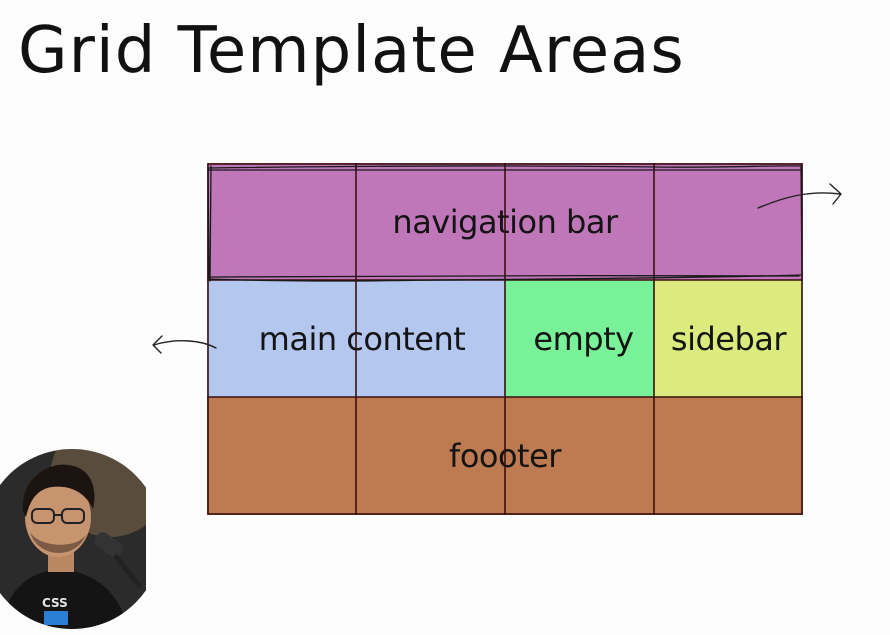 The width and height of the screenshot is (890, 635). I want to click on arrow-left-icon, so click(184, 344).